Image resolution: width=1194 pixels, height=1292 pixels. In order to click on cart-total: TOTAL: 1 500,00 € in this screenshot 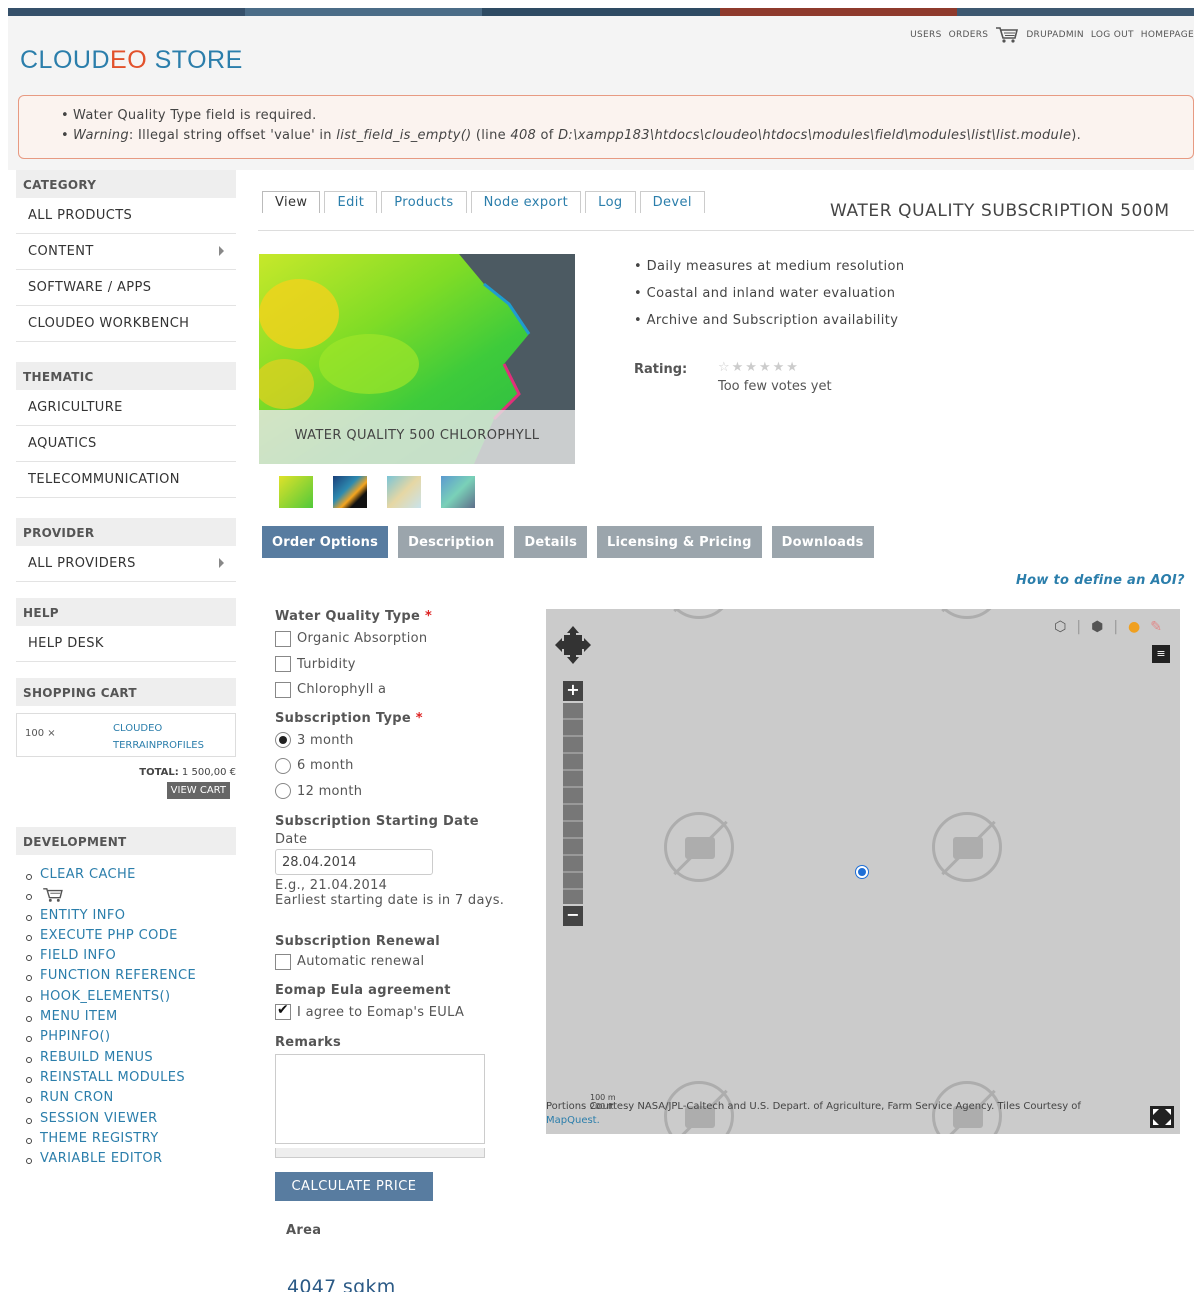, I will do `click(187, 772)`.